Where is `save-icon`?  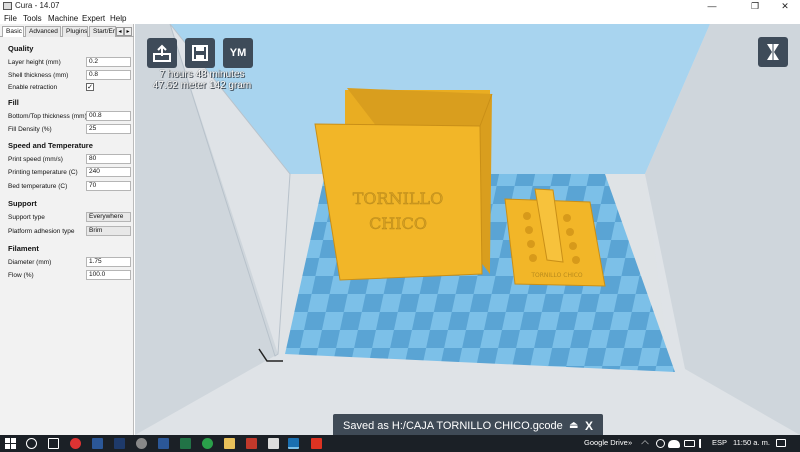
save-icon is located at coordinates (200, 53).